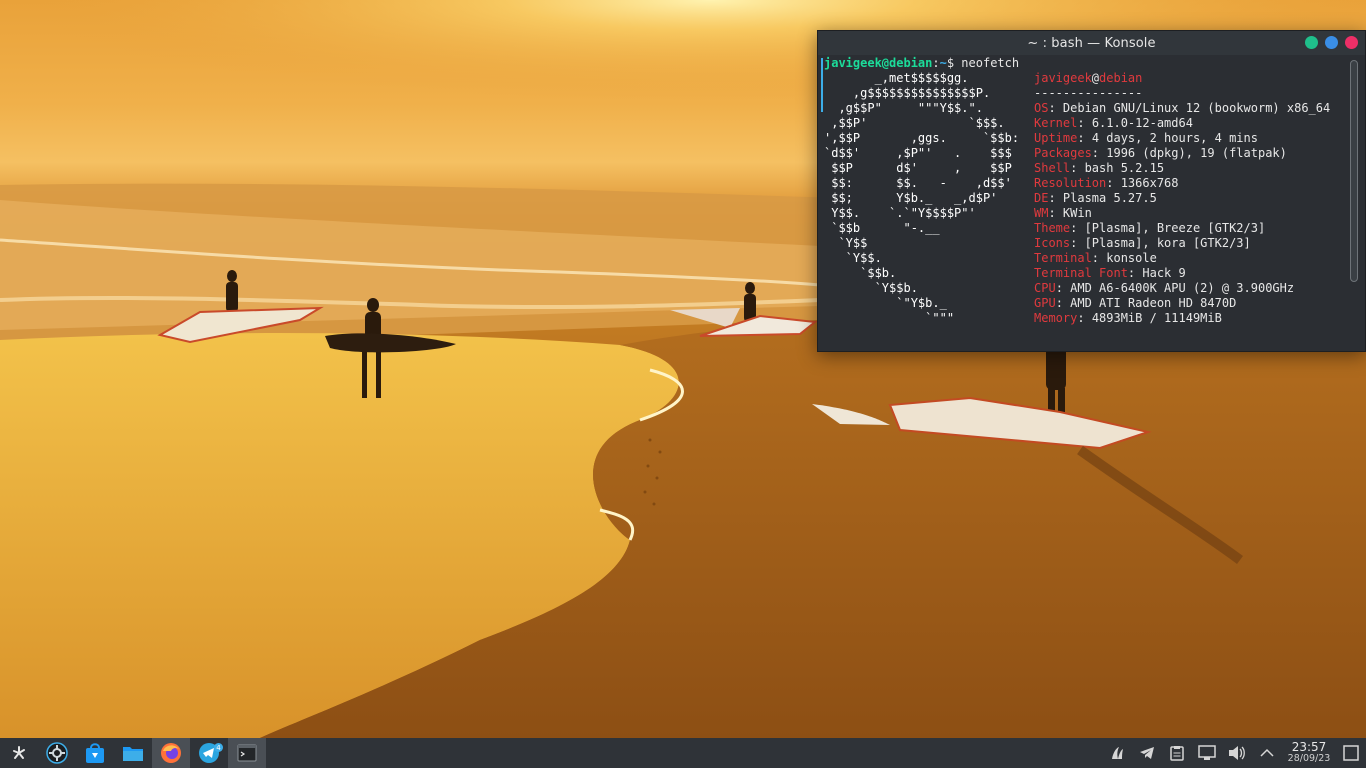  Describe the element at coordinates (1056, 123) in the screenshot. I see `info-key: Kernel` at that location.